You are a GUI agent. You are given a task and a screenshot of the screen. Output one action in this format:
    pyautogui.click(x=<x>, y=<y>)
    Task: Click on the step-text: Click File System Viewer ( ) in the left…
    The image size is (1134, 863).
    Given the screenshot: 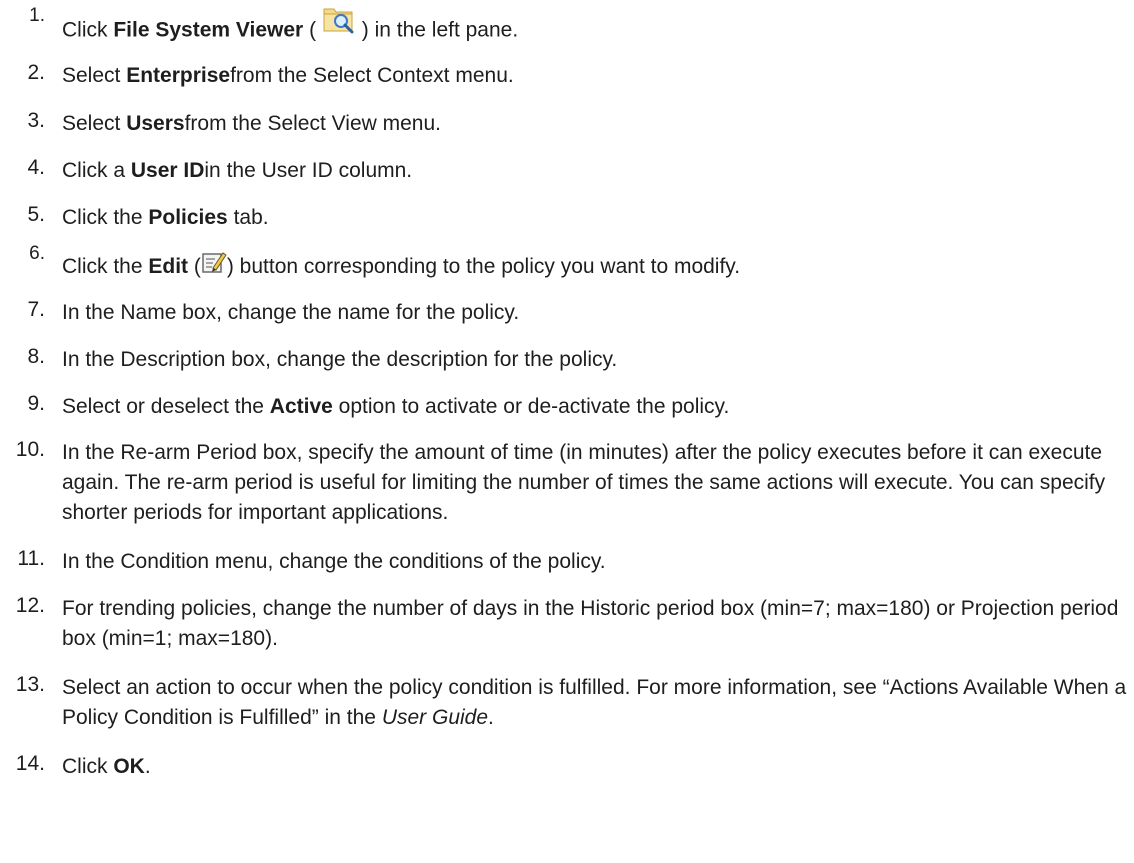 What is the action you would take?
    pyautogui.click(x=592, y=28)
    